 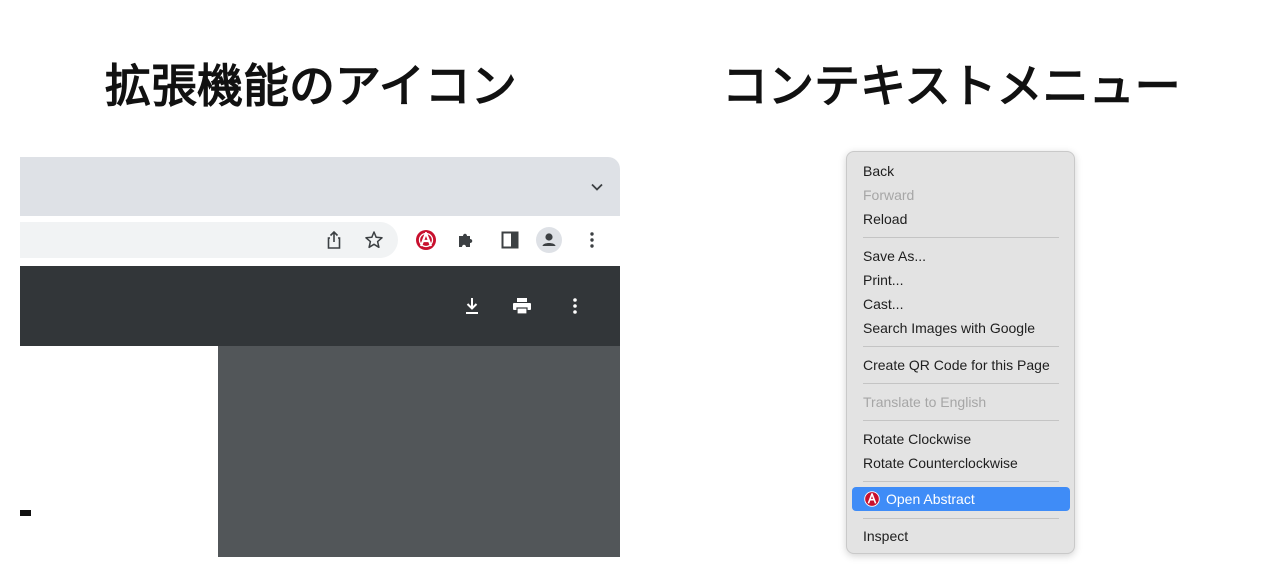 I want to click on chevron-down-icon, so click(x=597, y=186).